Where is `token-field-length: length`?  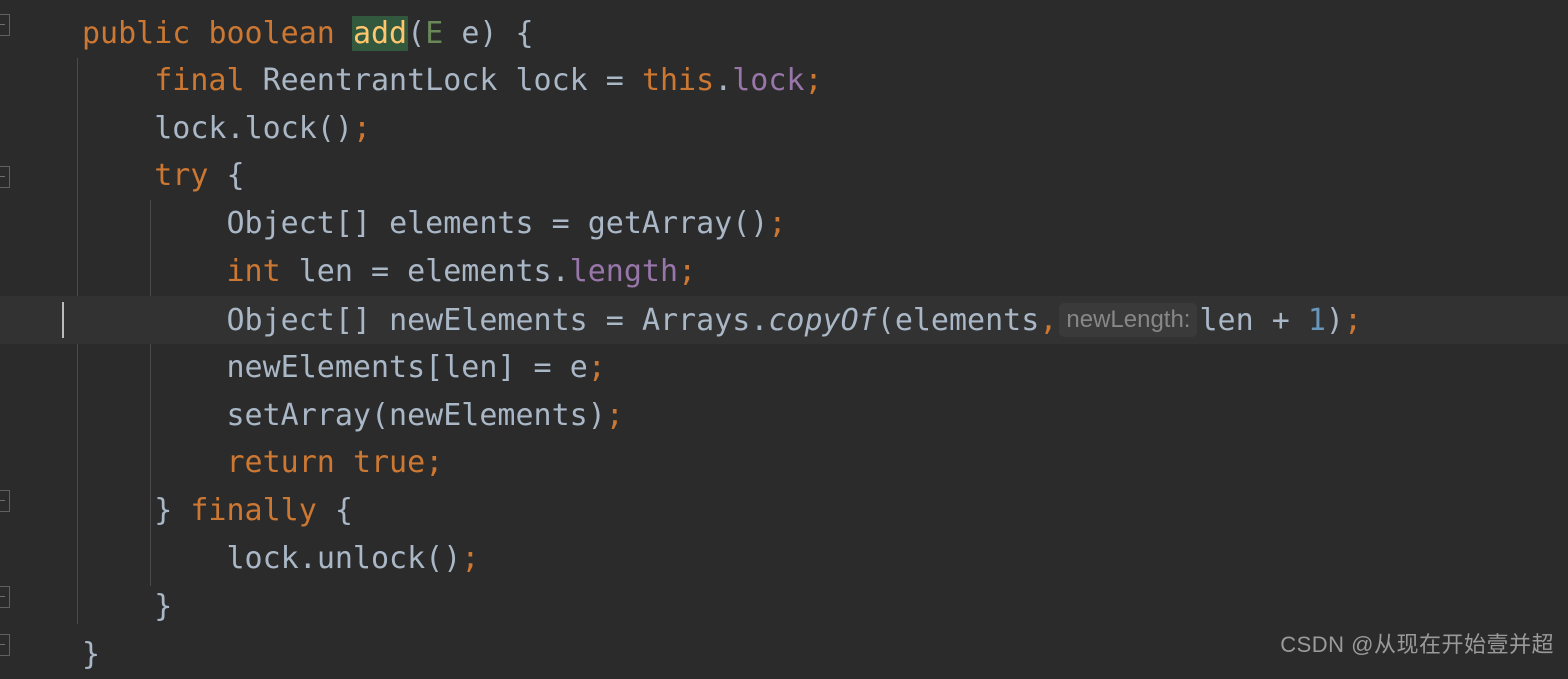
token-field-length: length is located at coordinates (624, 271).